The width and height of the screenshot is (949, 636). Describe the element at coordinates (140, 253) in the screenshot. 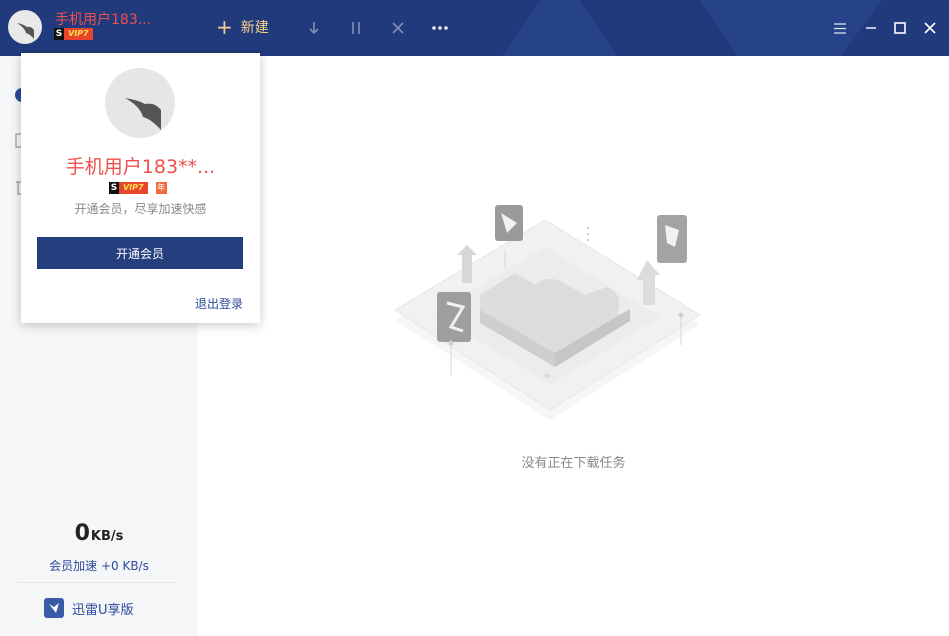

I see `open-vip-button: 开通会员` at that location.